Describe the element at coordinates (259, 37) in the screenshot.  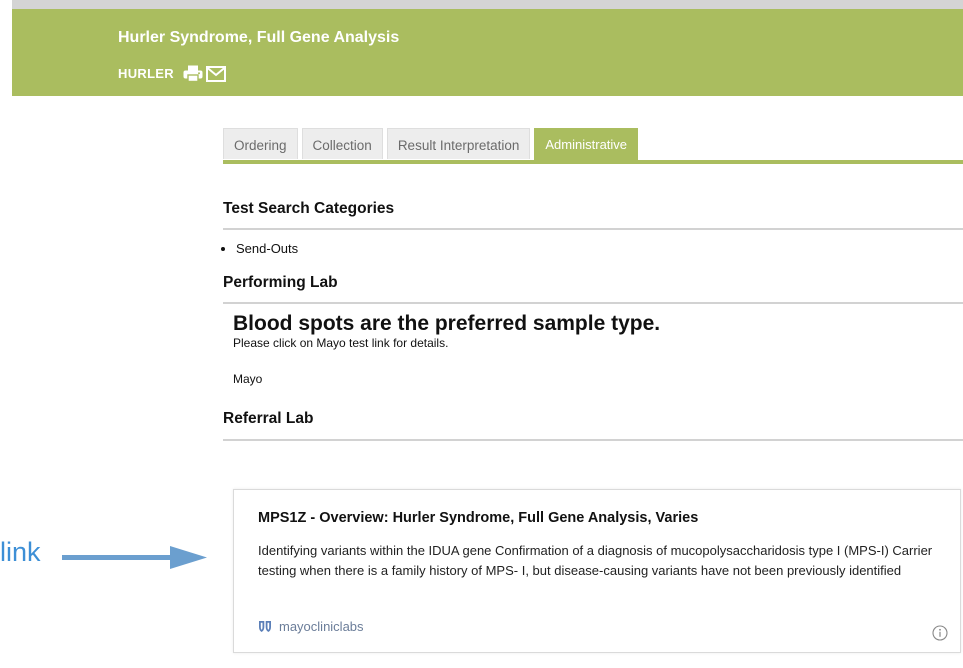
I see `page-title: Hurler Syndrome, Full Gene Analysis` at that location.